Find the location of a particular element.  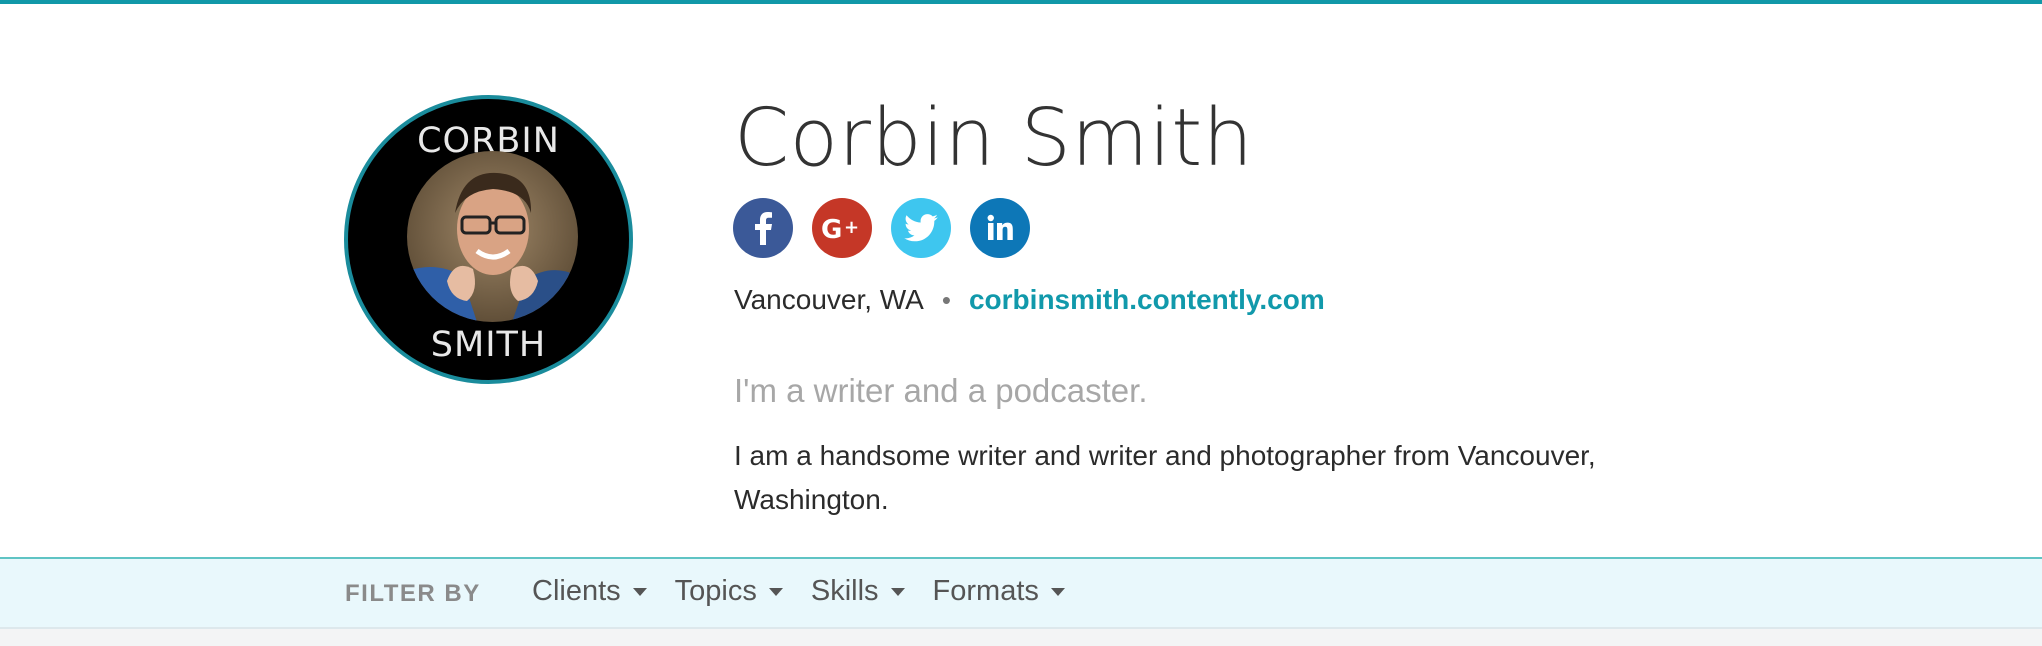

facebook-icon is located at coordinates (763, 228).